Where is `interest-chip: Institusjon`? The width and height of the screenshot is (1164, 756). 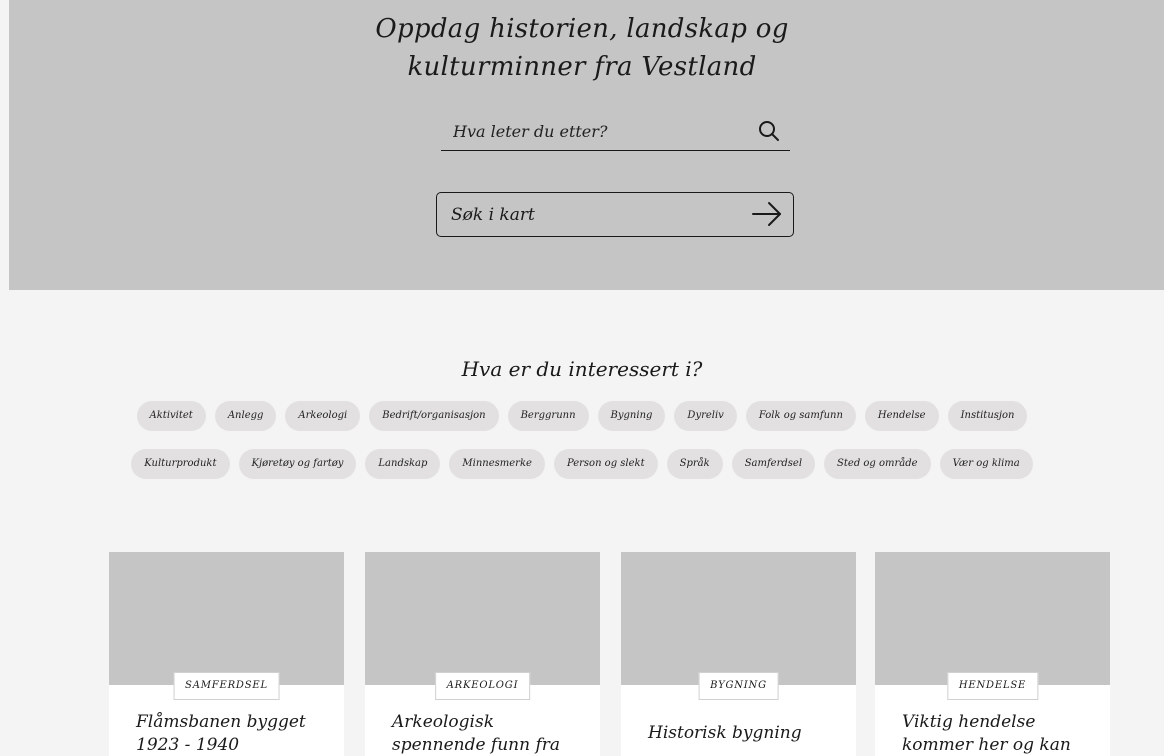
interest-chip: Institusjon is located at coordinates (987, 416).